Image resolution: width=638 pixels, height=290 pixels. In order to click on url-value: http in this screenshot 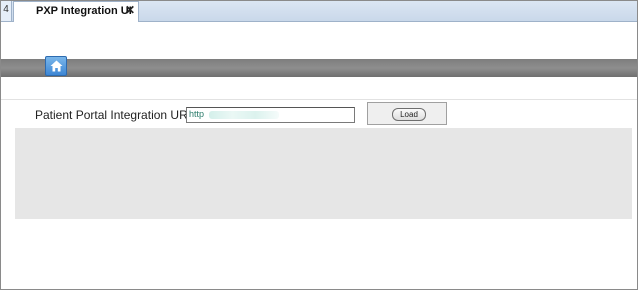, I will do `click(197, 114)`.